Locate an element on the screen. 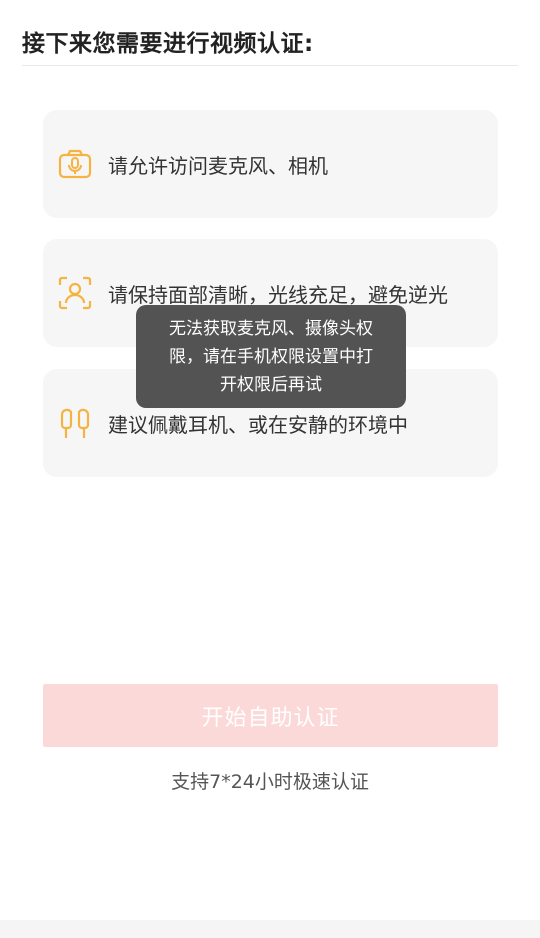 The height and width of the screenshot is (938, 540). bottom-bar is located at coordinates (270, 929).